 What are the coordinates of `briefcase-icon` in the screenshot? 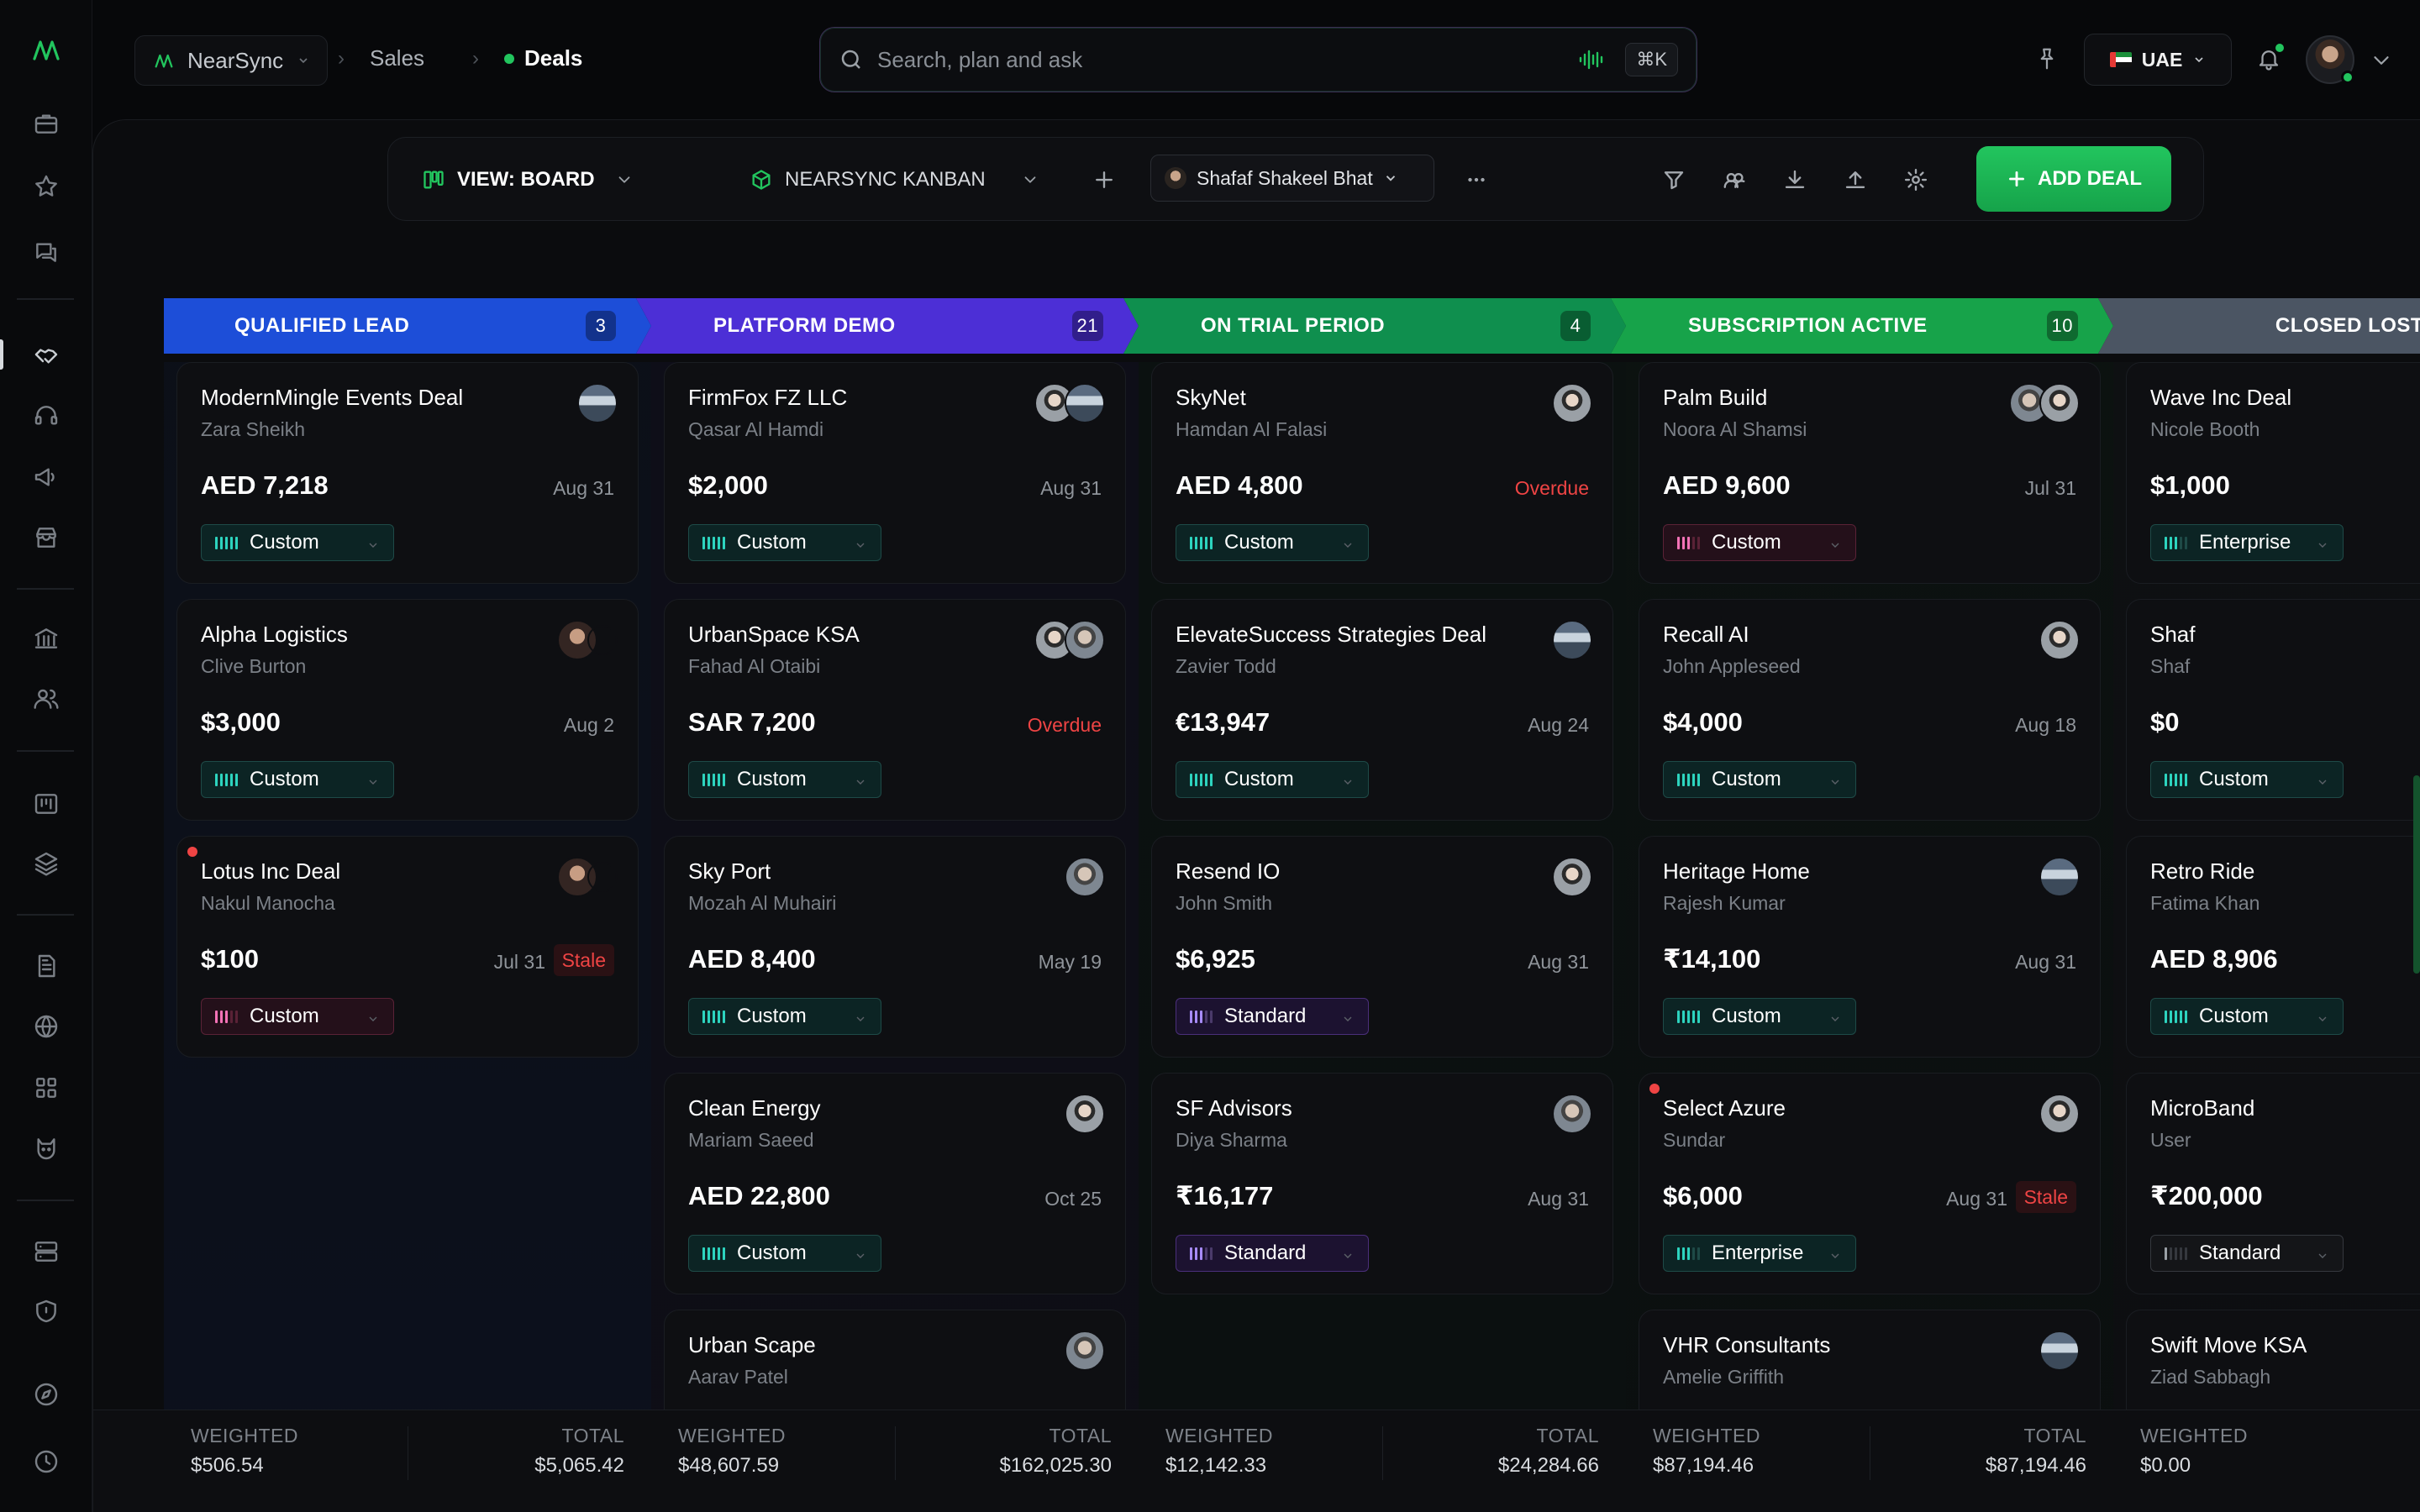 It's located at (46, 123).